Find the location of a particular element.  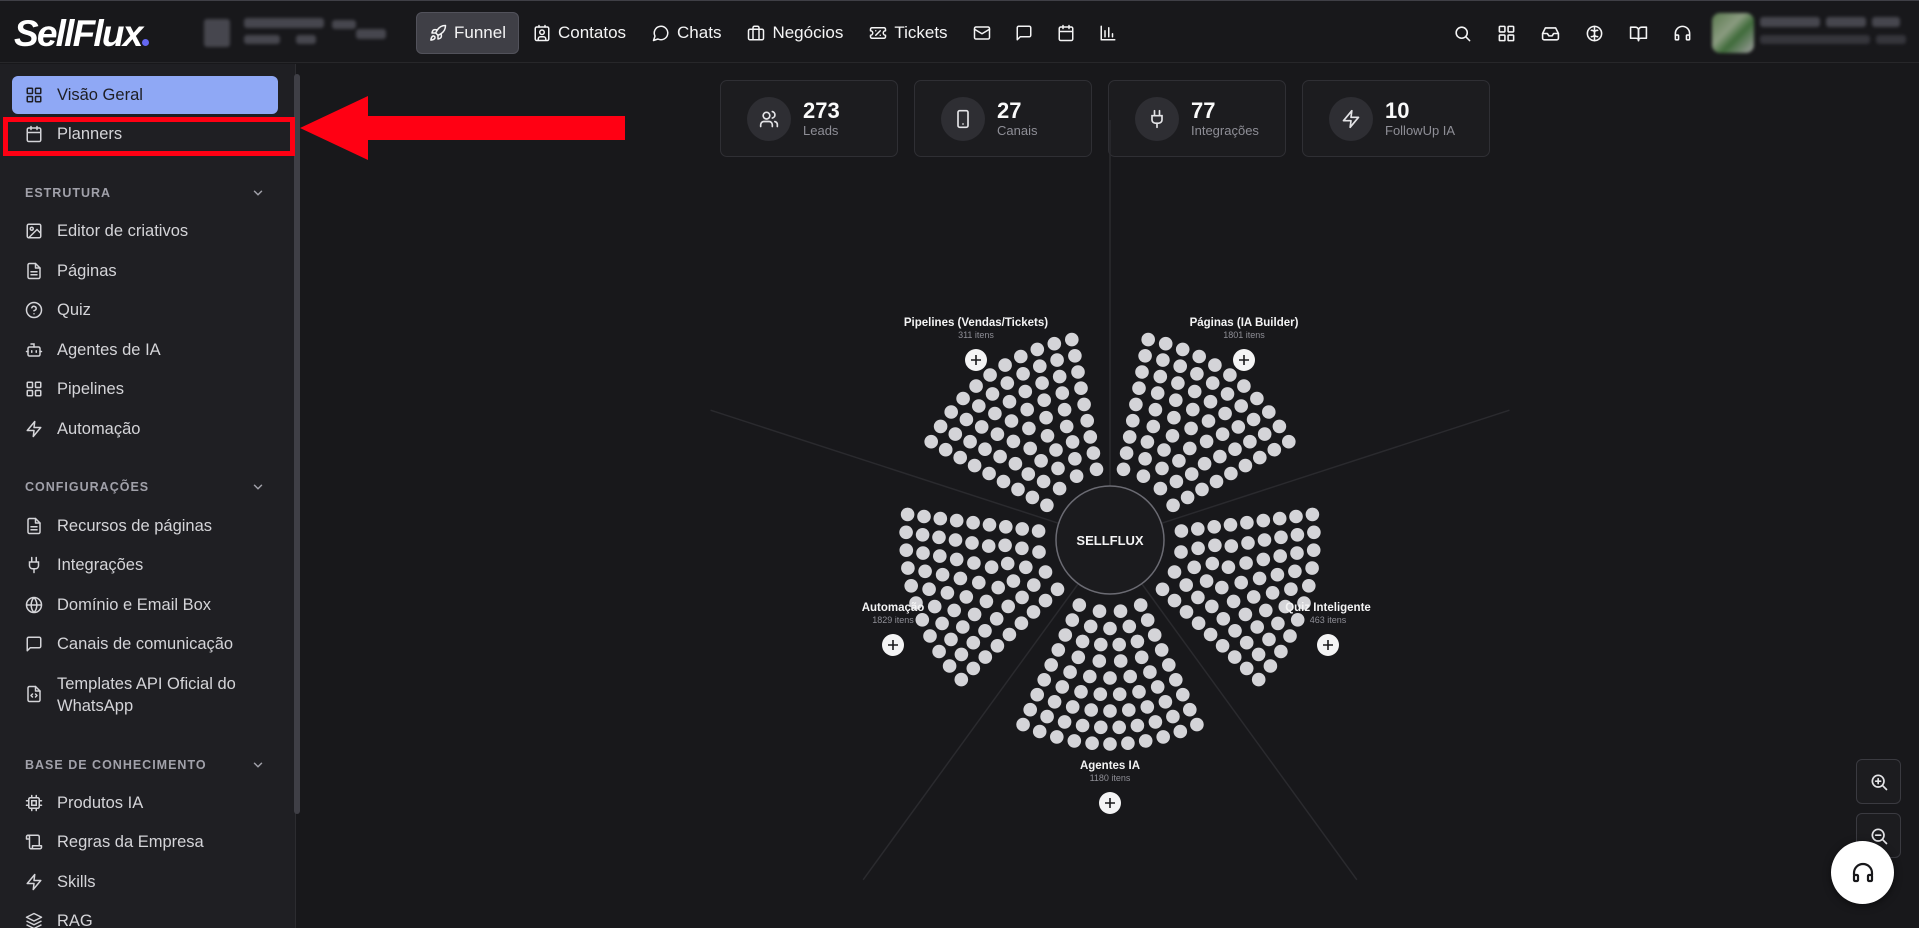

sidebar-item-quiz: Quiz is located at coordinates (145, 310).